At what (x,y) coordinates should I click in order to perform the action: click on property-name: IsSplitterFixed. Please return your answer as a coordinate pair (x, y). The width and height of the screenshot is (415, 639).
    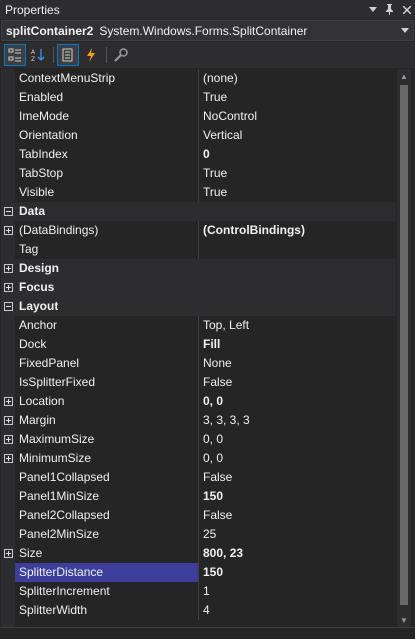
    Looking at the image, I should click on (107, 382).